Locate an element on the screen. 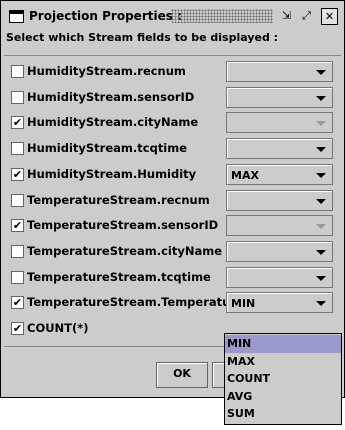 This screenshot has width=345, height=430. field-row: TemperatureStream.cityName is located at coordinates (172, 251).